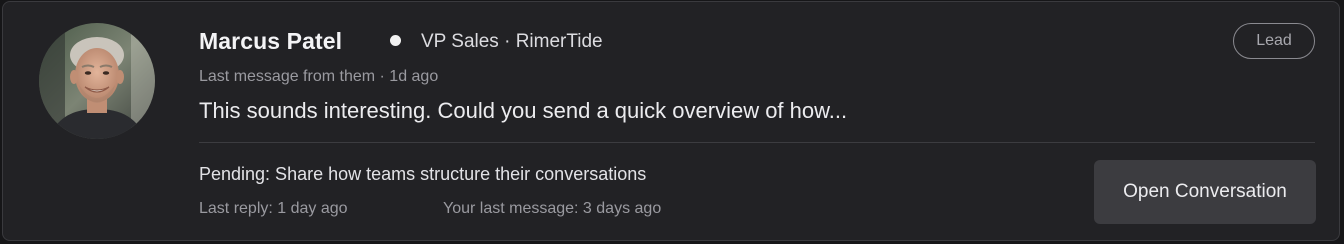 This screenshot has height=244, width=1344. Describe the element at coordinates (757, 142) in the screenshot. I see `divider` at that location.